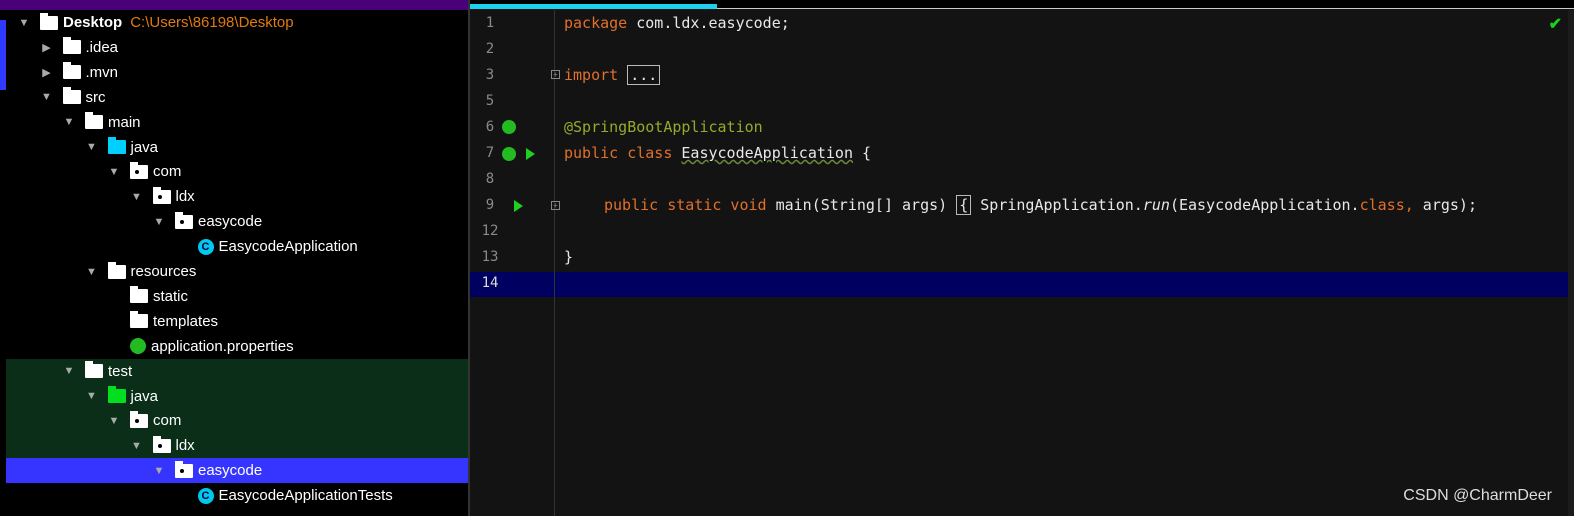 The height and width of the screenshot is (516, 1574). What do you see at coordinates (102, 47) in the screenshot?
I see `tree-item-label: .idea` at bounding box center [102, 47].